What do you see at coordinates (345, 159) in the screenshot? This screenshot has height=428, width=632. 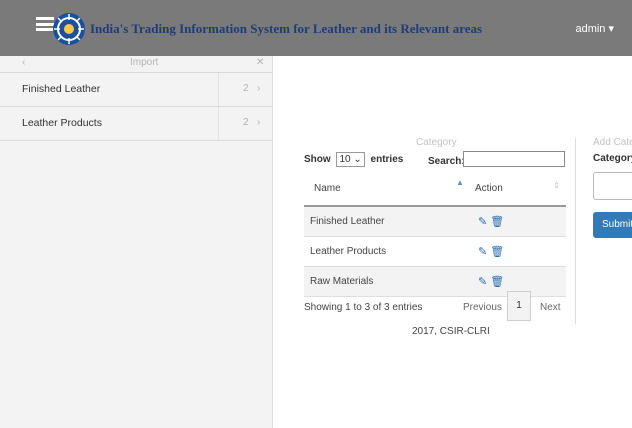 I see `page-size-value: 10` at bounding box center [345, 159].